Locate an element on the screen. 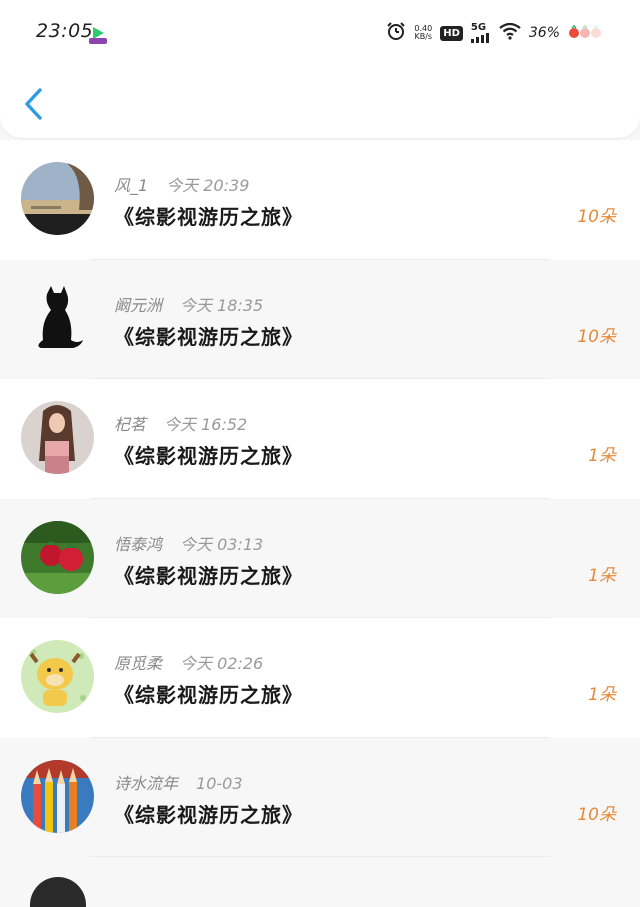 This screenshot has width=640, height=907. list-item: 诗水流年 10-03 《综影视游历之旅》 10朵 is located at coordinates (320, 797).